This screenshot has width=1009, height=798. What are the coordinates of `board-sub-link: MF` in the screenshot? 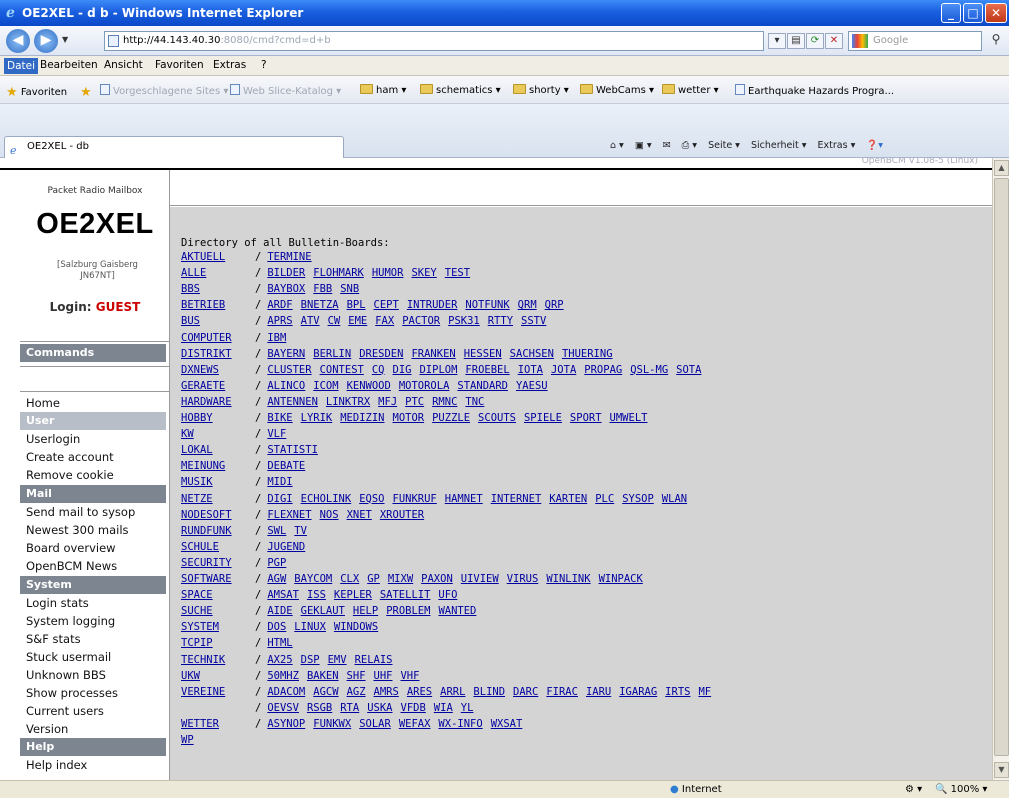 It's located at (704, 692).